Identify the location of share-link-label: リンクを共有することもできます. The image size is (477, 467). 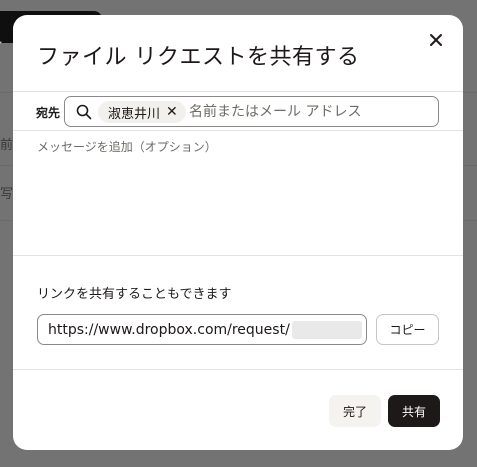
(134, 294).